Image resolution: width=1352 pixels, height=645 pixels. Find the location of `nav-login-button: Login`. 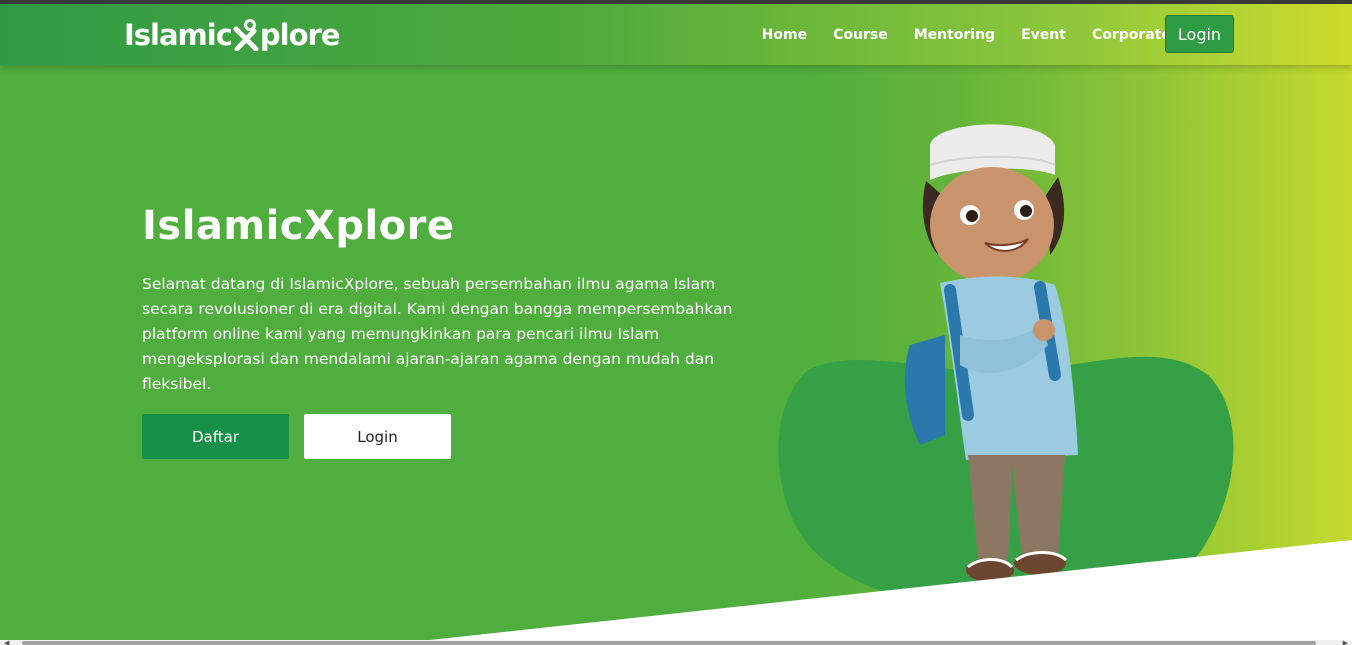

nav-login-button: Login is located at coordinates (1199, 34).